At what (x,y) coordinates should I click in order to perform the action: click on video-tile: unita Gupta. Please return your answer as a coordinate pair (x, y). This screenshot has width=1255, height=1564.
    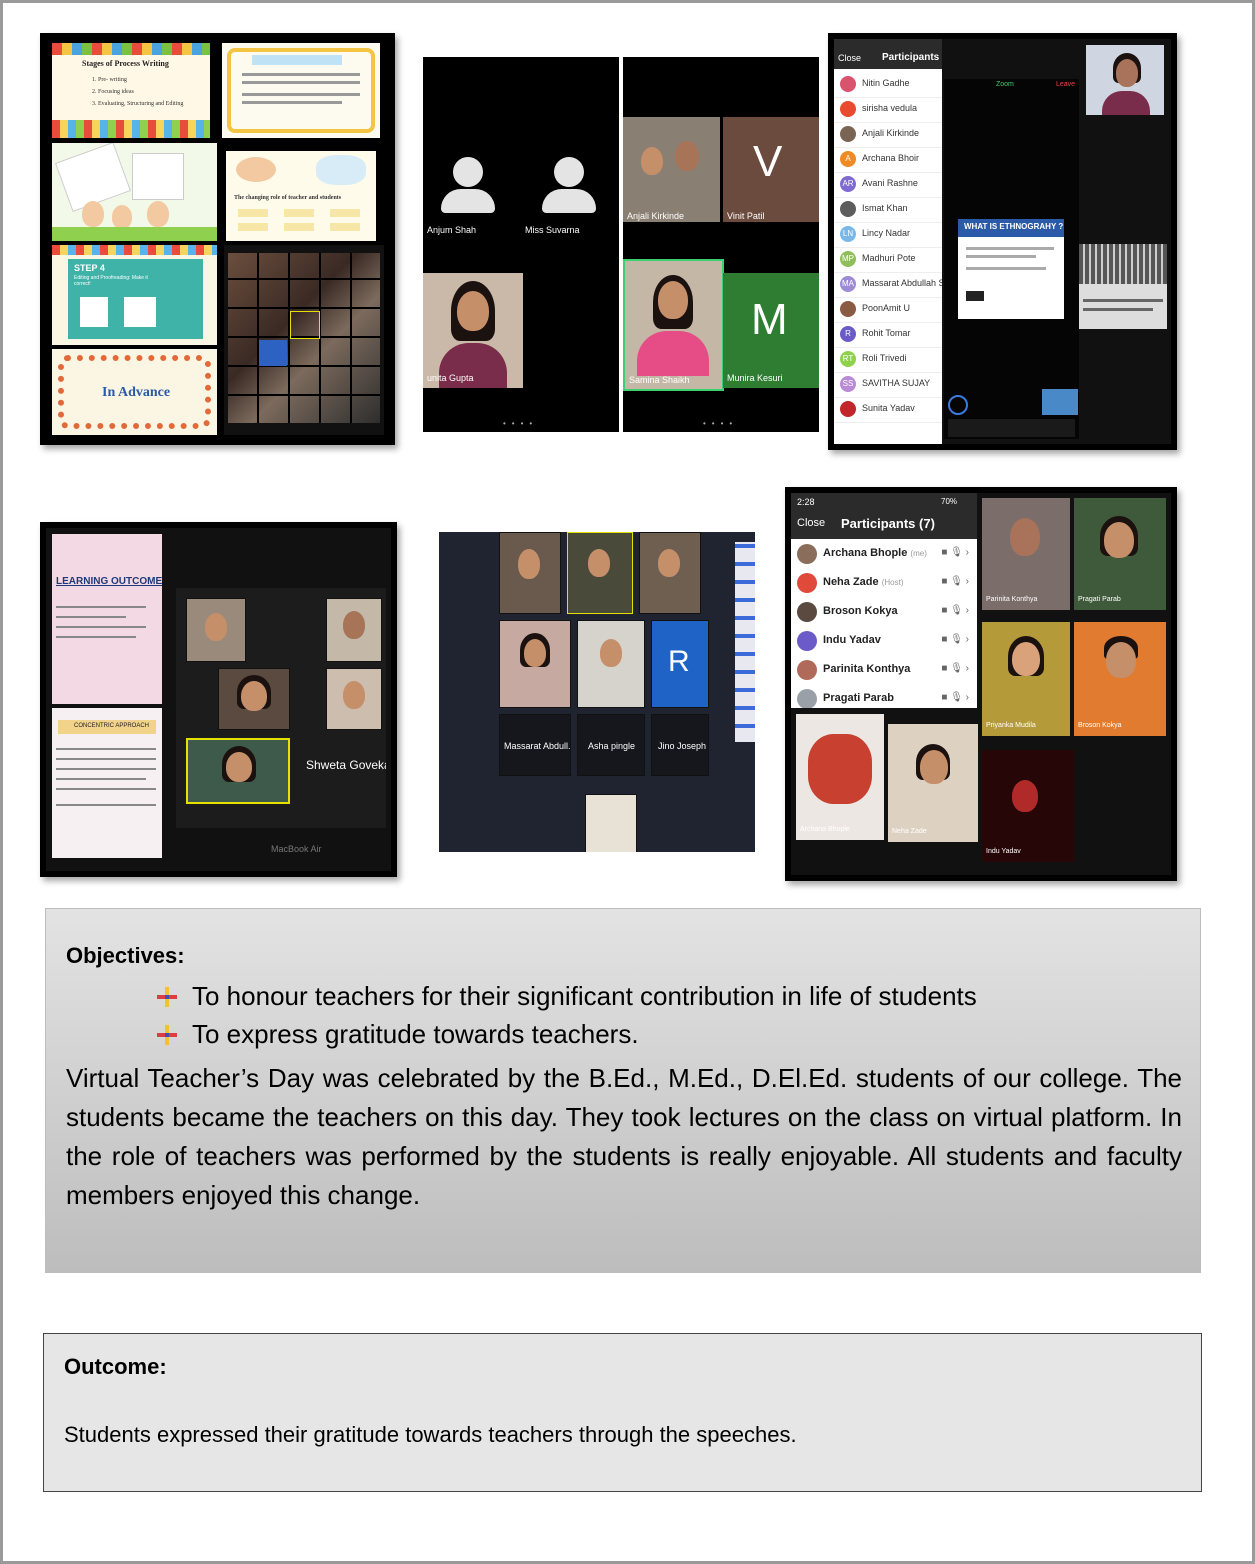
    Looking at the image, I should click on (473, 330).